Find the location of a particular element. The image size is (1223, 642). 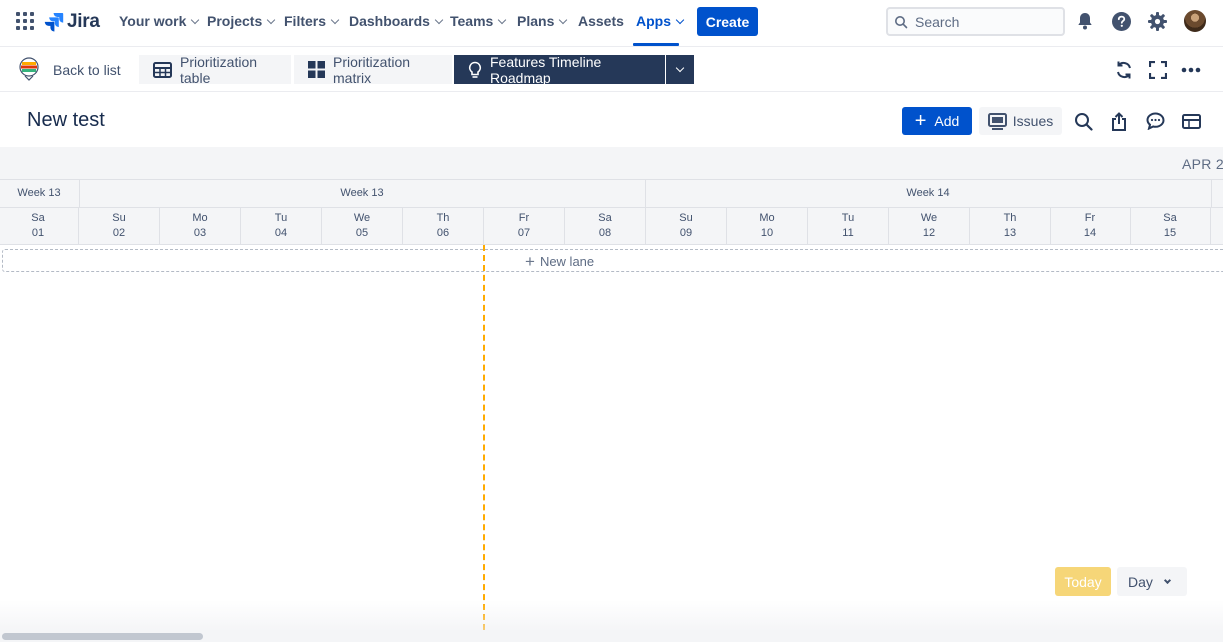

nav-label: Filters is located at coordinates (305, 21).